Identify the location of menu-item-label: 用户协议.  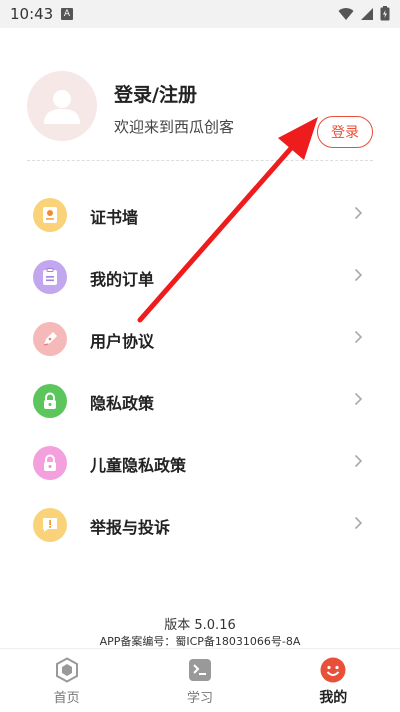
(122, 341).